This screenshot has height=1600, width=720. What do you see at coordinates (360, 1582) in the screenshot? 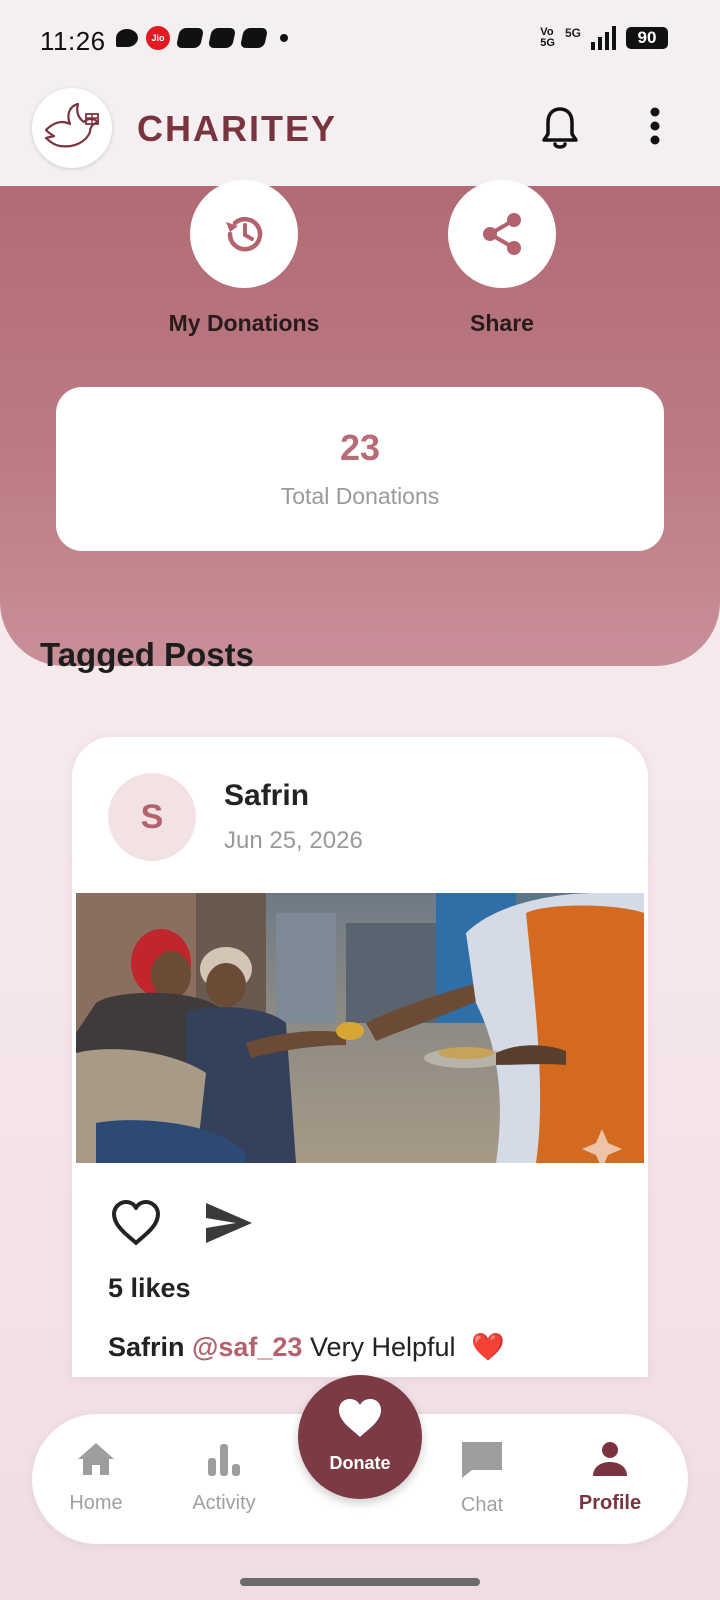
I see `home-indicator` at bounding box center [360, 1582].